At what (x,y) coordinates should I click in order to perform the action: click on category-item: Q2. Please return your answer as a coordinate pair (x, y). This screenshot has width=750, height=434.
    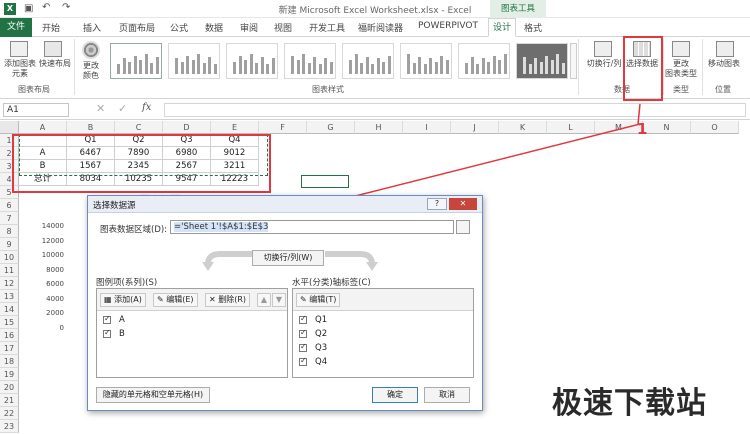
    Looking at the image, I should click on (313, 333).